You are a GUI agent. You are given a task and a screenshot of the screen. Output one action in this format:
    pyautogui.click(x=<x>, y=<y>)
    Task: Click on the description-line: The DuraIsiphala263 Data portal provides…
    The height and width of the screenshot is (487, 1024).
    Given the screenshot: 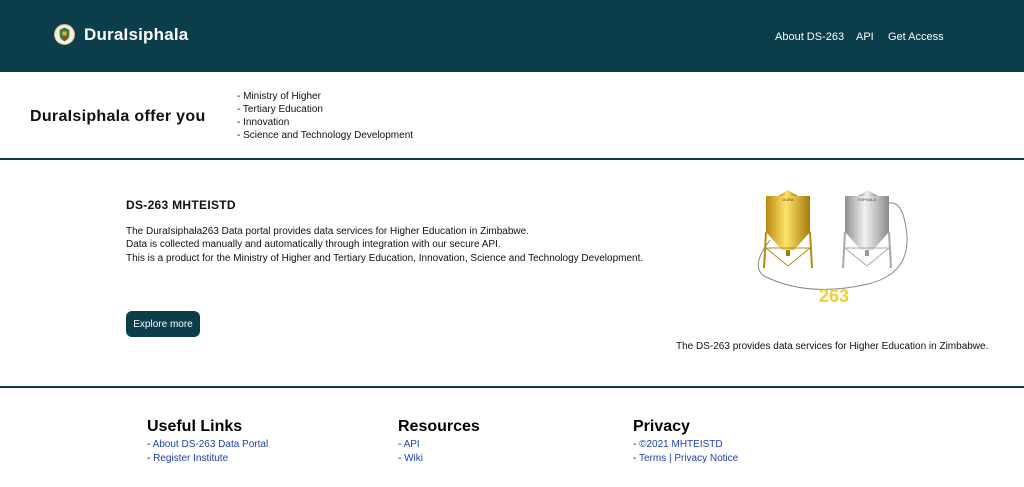 What is the action you would take?
    pyautogui.click(x=327, y=231)
    